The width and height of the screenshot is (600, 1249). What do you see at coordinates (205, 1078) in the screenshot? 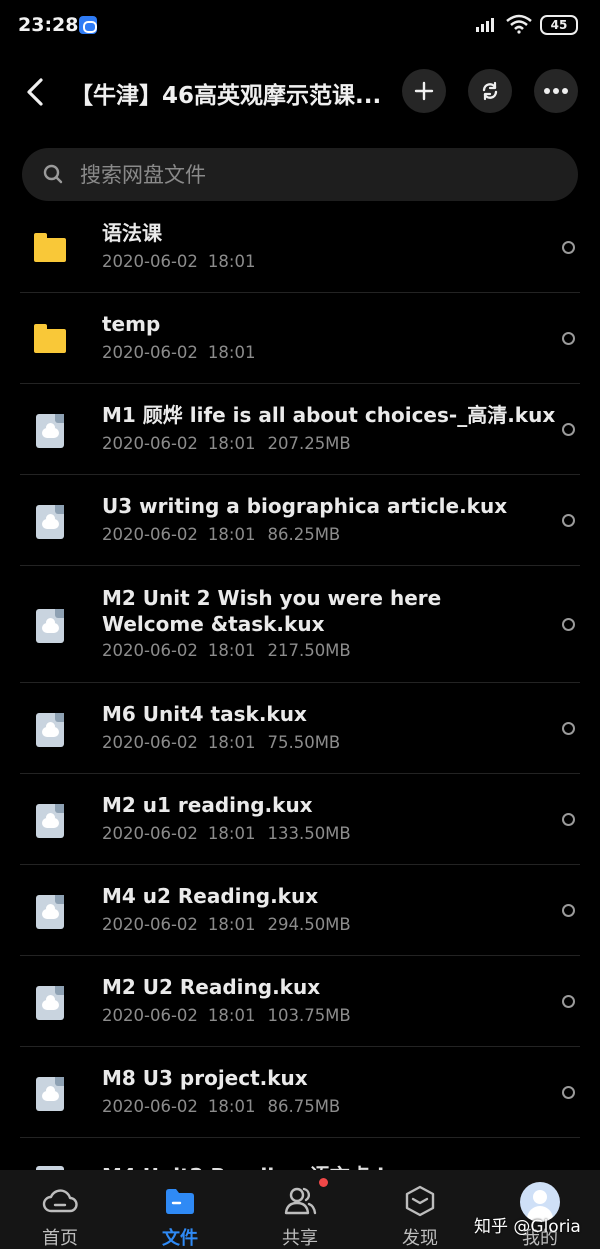
I see `file-name: M8 U3 project.kux` at bounding box center [205, 1078].